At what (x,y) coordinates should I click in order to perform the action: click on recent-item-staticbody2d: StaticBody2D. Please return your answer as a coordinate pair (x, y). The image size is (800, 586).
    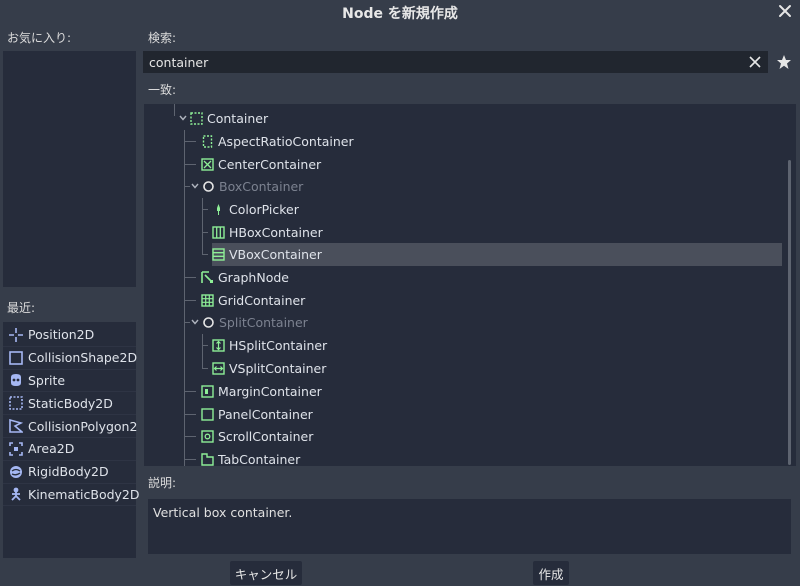
    Looking at the image, I should click on (69, 404).